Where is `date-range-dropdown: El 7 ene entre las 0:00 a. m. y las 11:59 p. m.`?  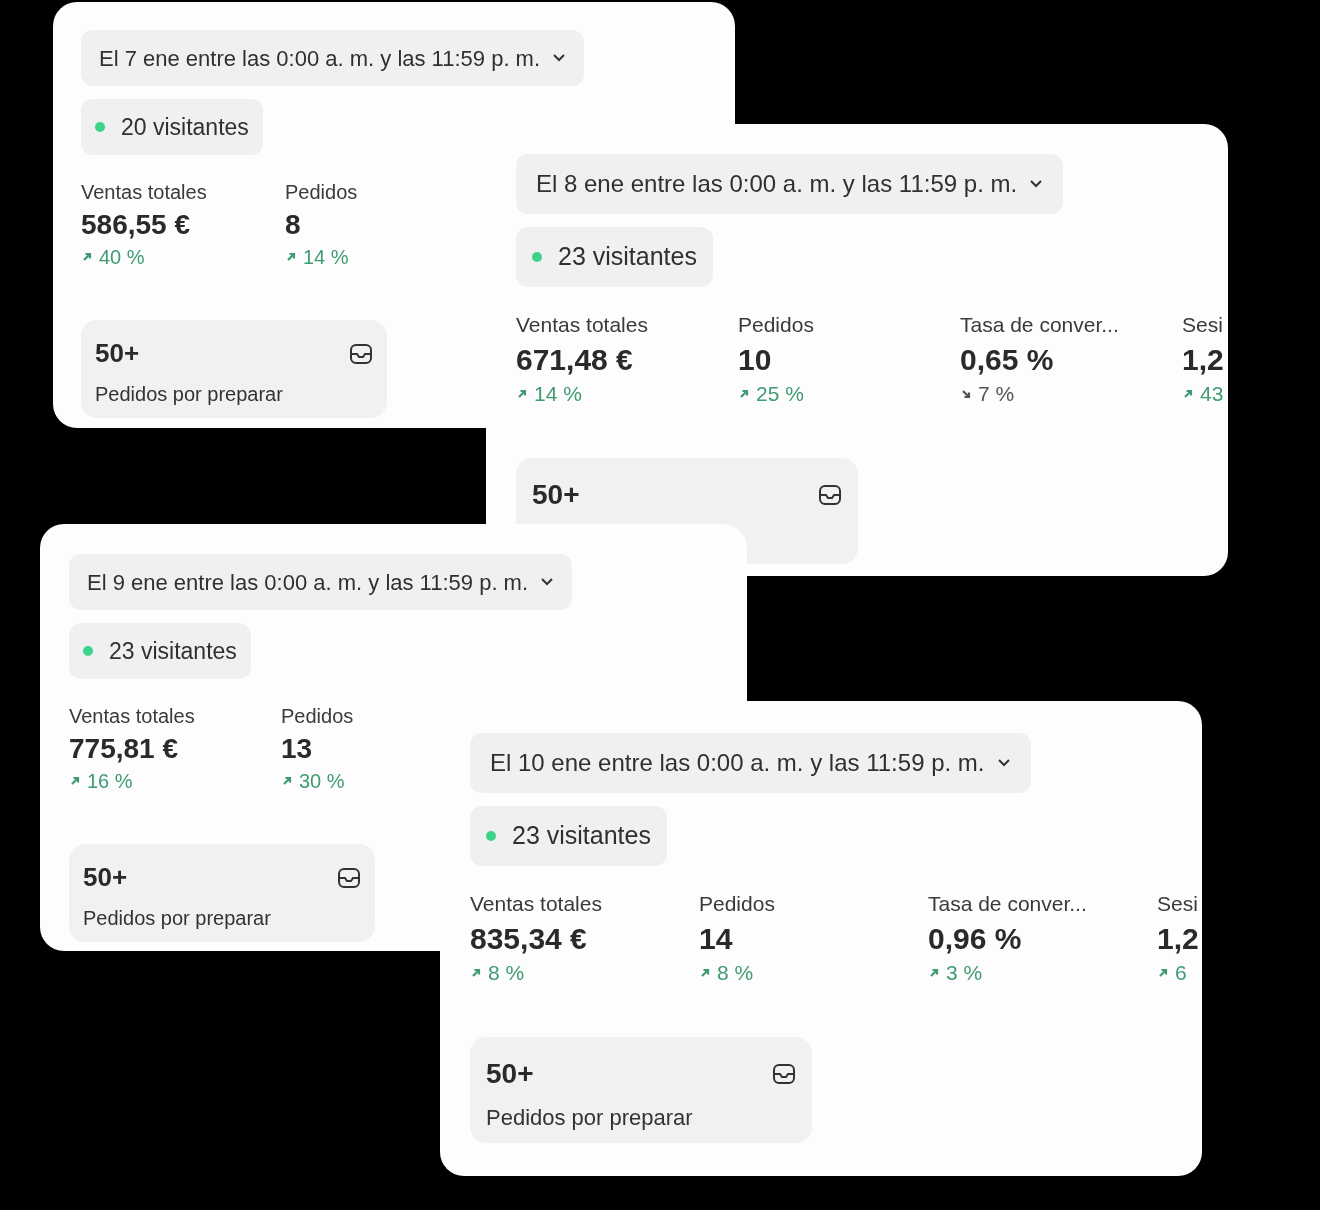
date-range-dropdown: El 7 ene entre las 0:00 a. m. y las 11:59 p. m. is located at coordinates (333, 58).